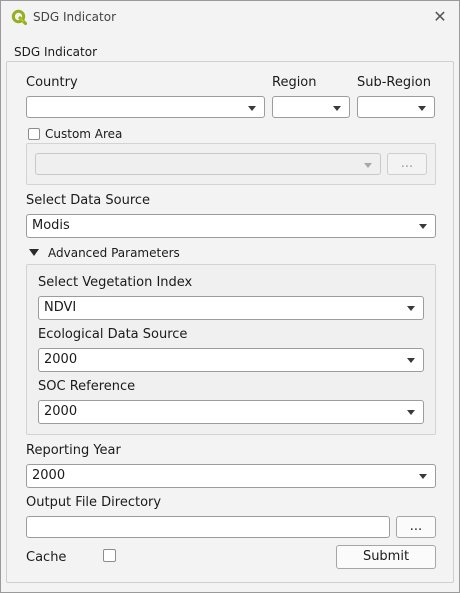 This screenshot has width=460, height=593. What do you see at coordinates (94, 502) in the screenshot?
I see `output-directory-label: Output File Directory` at bounding box center [94, 502].